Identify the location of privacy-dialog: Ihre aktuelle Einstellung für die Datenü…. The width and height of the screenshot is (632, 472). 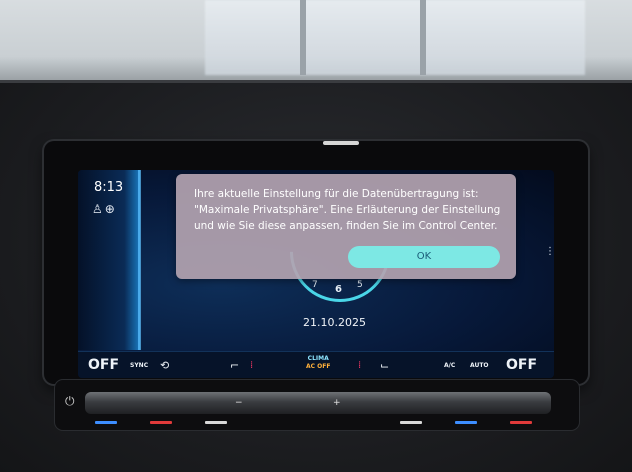
(346, 226).